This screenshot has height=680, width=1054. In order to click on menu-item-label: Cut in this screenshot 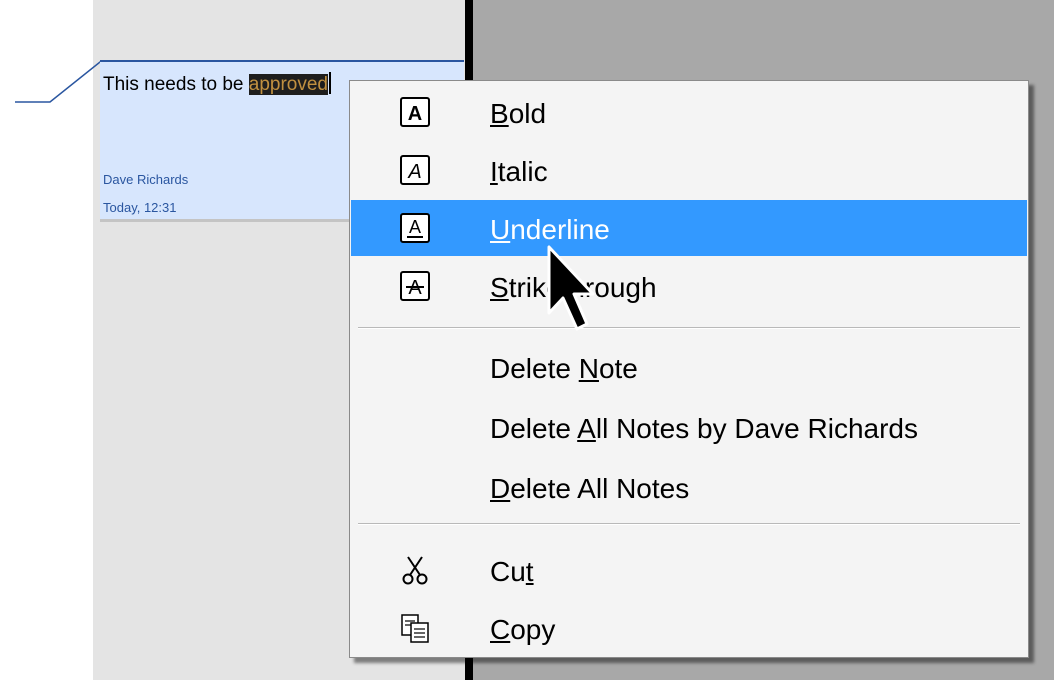, I will do `click(512, 571)`.